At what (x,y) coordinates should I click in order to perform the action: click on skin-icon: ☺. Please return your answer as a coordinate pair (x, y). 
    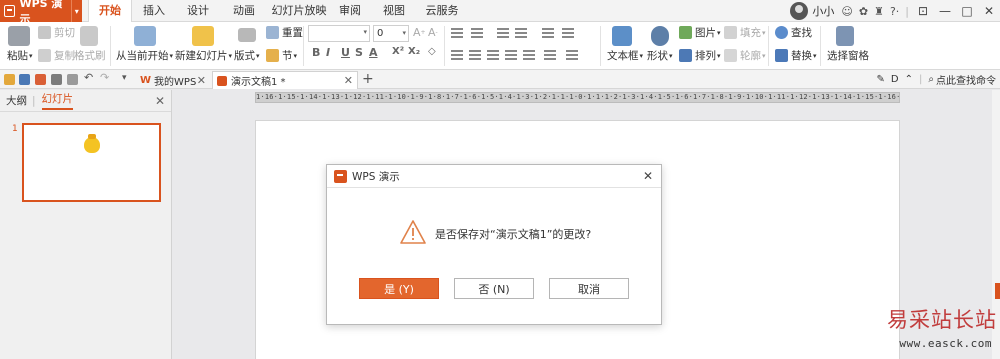
    Looking at the image, I should click on (846, 11).